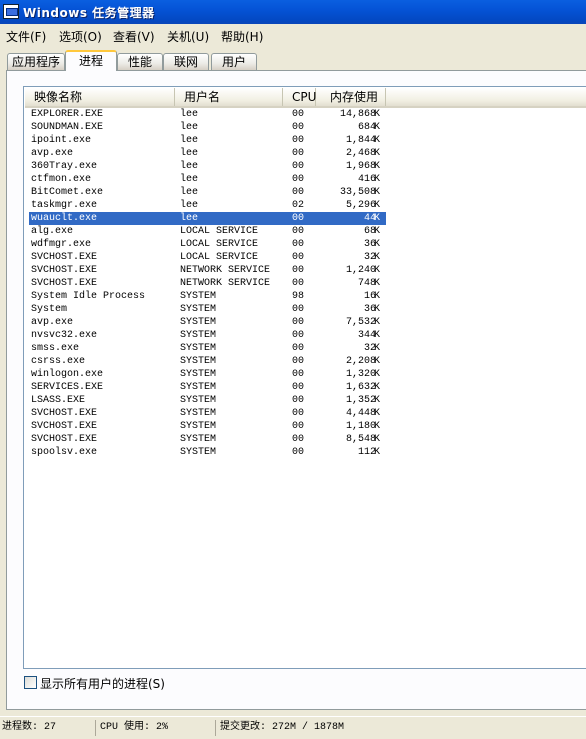  What do you see at coordinates (360, 166) in the screenshot?
I see `process-memory: 1,968` at bounding box center [360, 166].